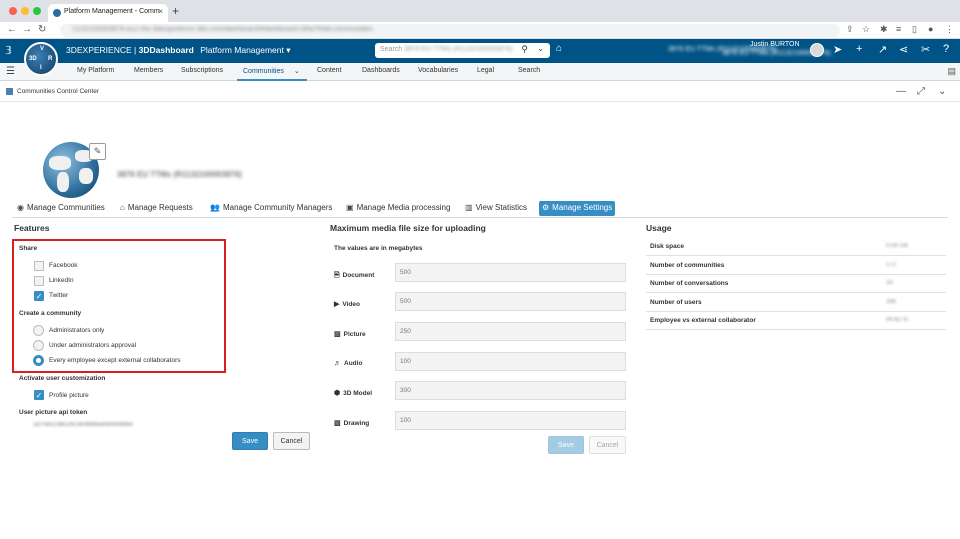 The width and height of the screenshot is (960, 539). What do you see at coordinates (271, 71) in the screenshot?
I see `tab-communities: Communities ⌄` at bounding box center [271, 71].